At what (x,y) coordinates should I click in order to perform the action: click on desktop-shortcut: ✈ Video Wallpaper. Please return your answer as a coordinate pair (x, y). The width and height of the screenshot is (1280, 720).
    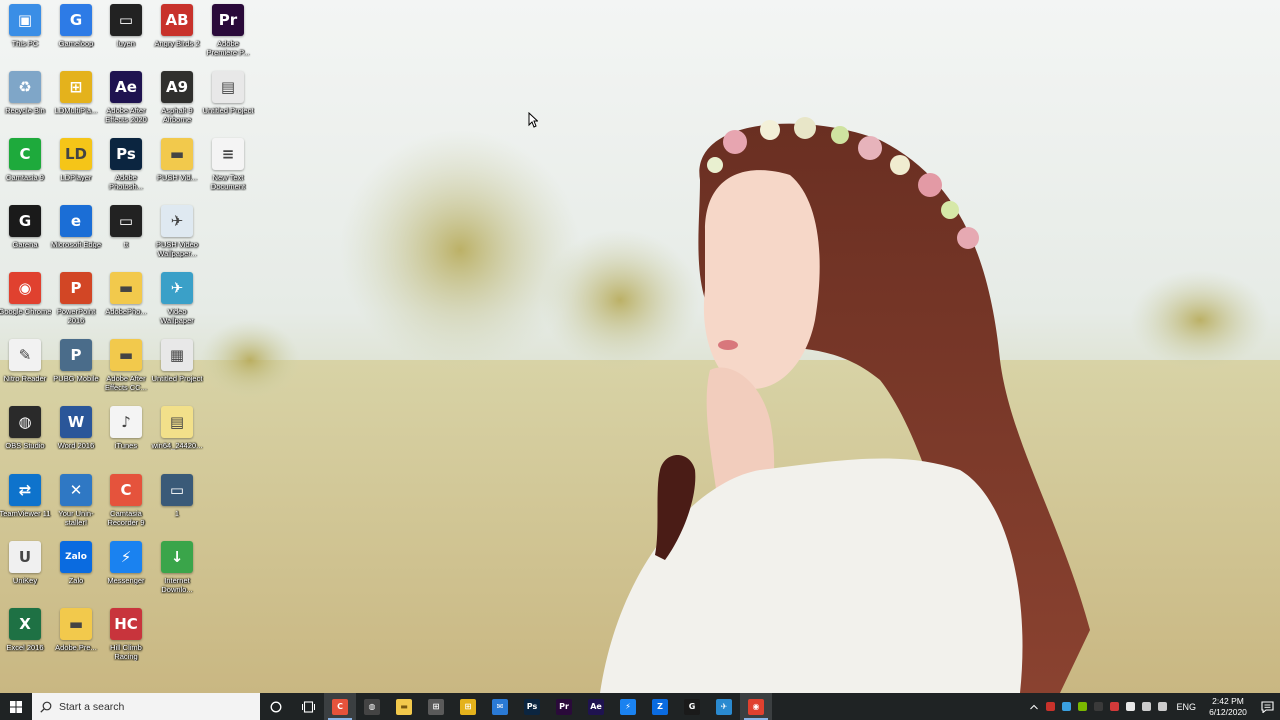
    Looking at the image, I should click on (177, 304).